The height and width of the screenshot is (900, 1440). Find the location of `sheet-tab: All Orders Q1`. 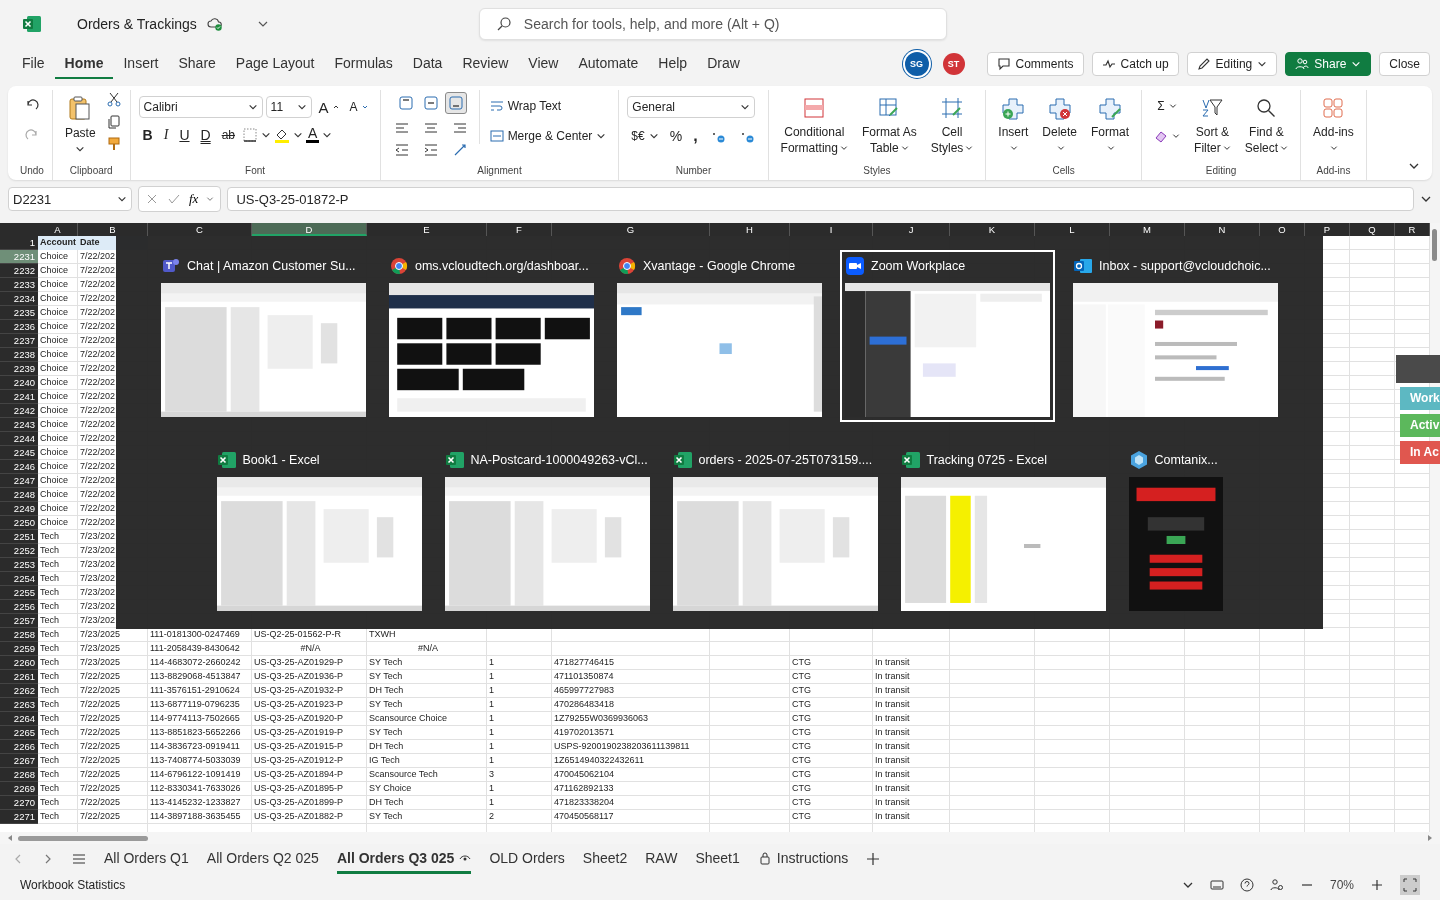

sheet-tab: All Orders Q1 is located at coordinates (146, 859).